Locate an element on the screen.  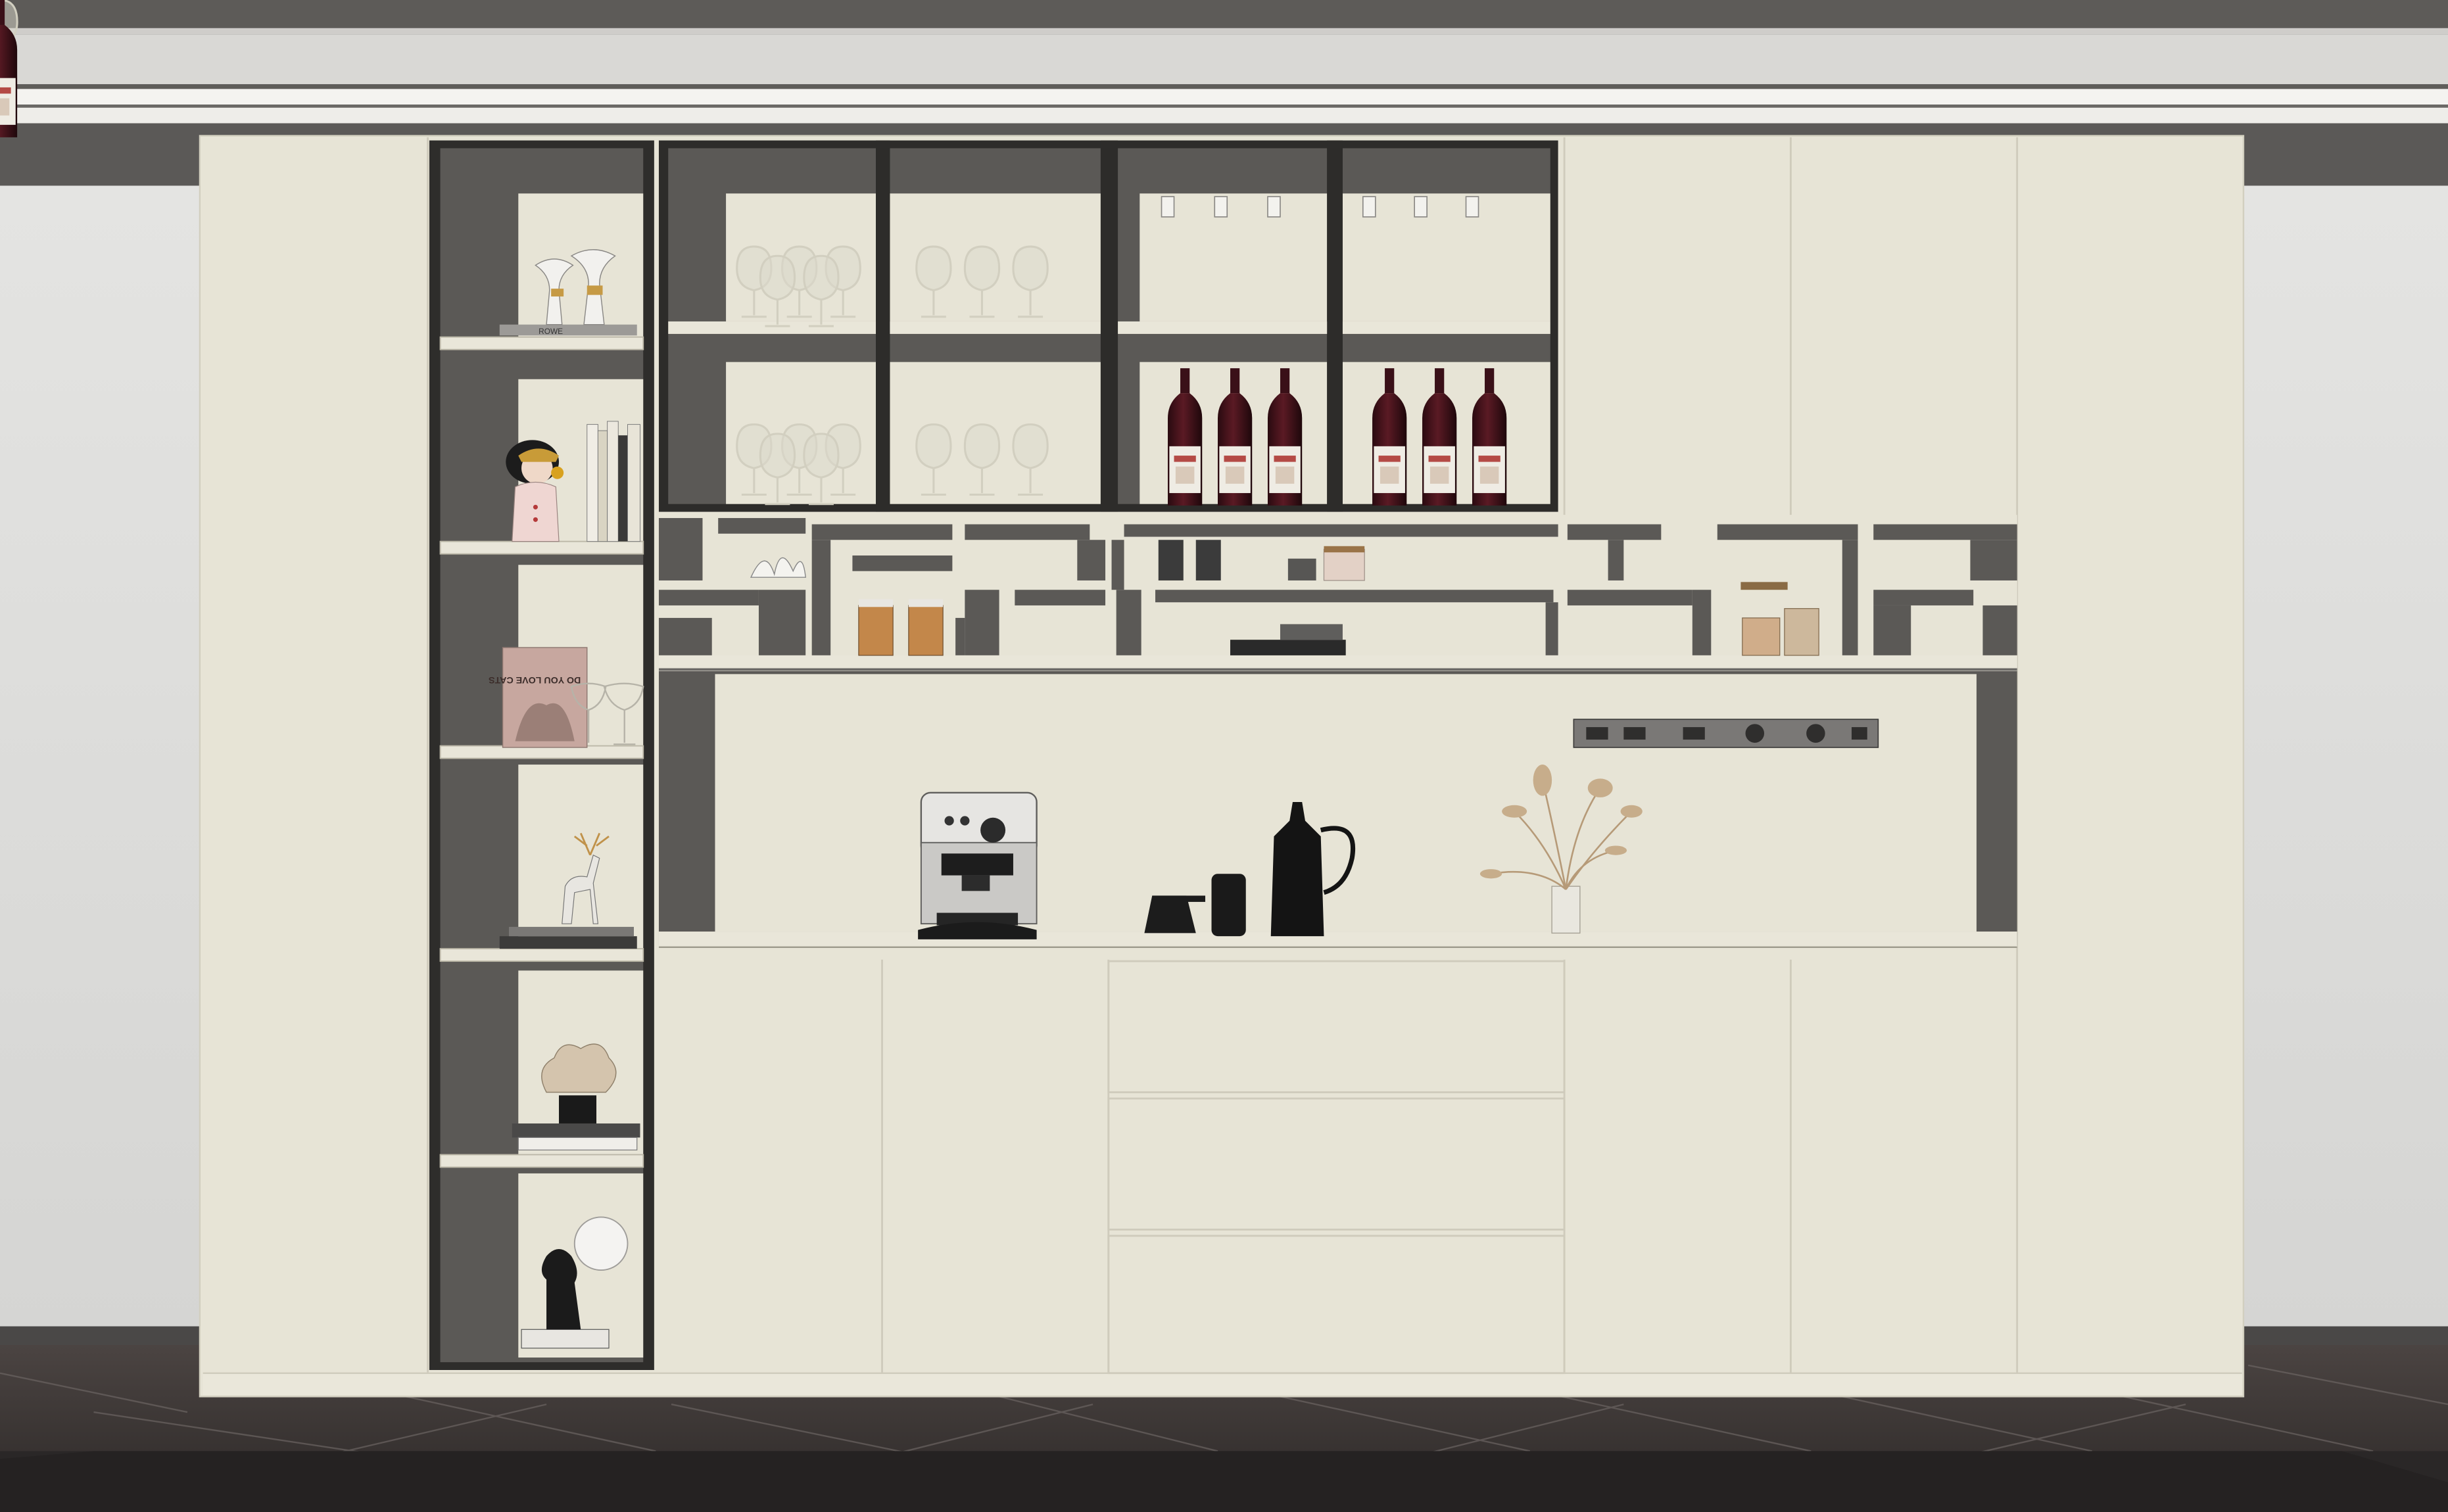
wall-left is located at coordinates (101, 757).